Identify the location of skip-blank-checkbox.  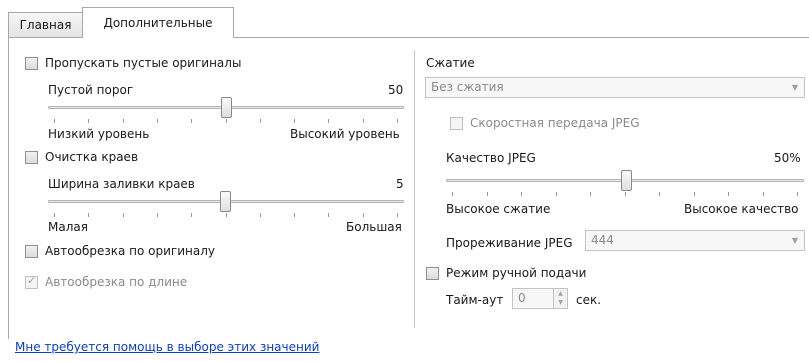
(31, 63).